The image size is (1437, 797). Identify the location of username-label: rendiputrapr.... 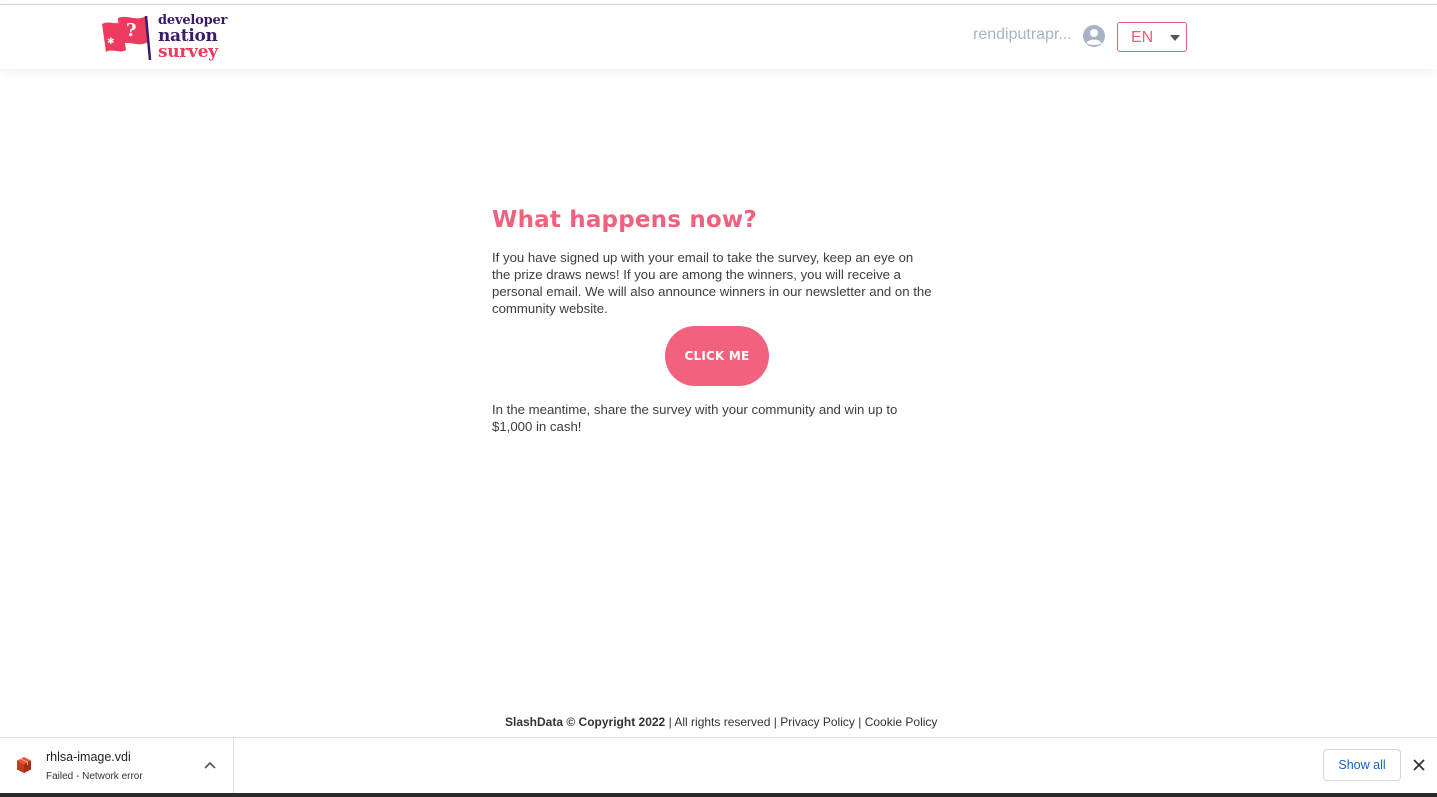
(1023, 35).